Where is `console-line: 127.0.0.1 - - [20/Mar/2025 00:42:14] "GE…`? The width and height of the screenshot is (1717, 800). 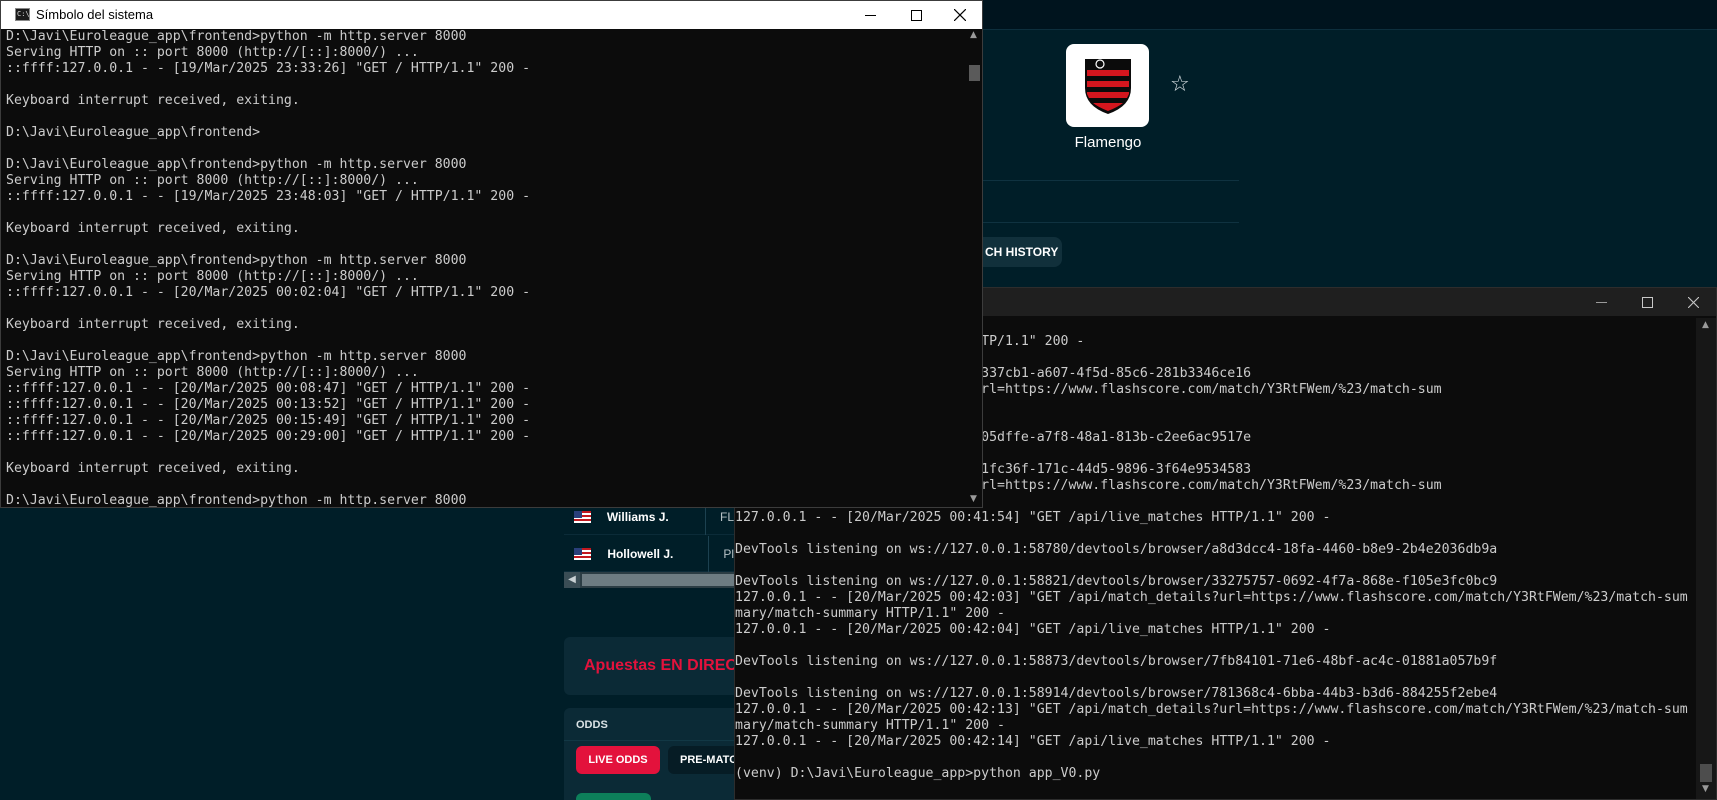
console-line: 127.0.0.1 - - [20/Mar/2025 00:42:14] "GE… is located at coordinates (1033, 741).